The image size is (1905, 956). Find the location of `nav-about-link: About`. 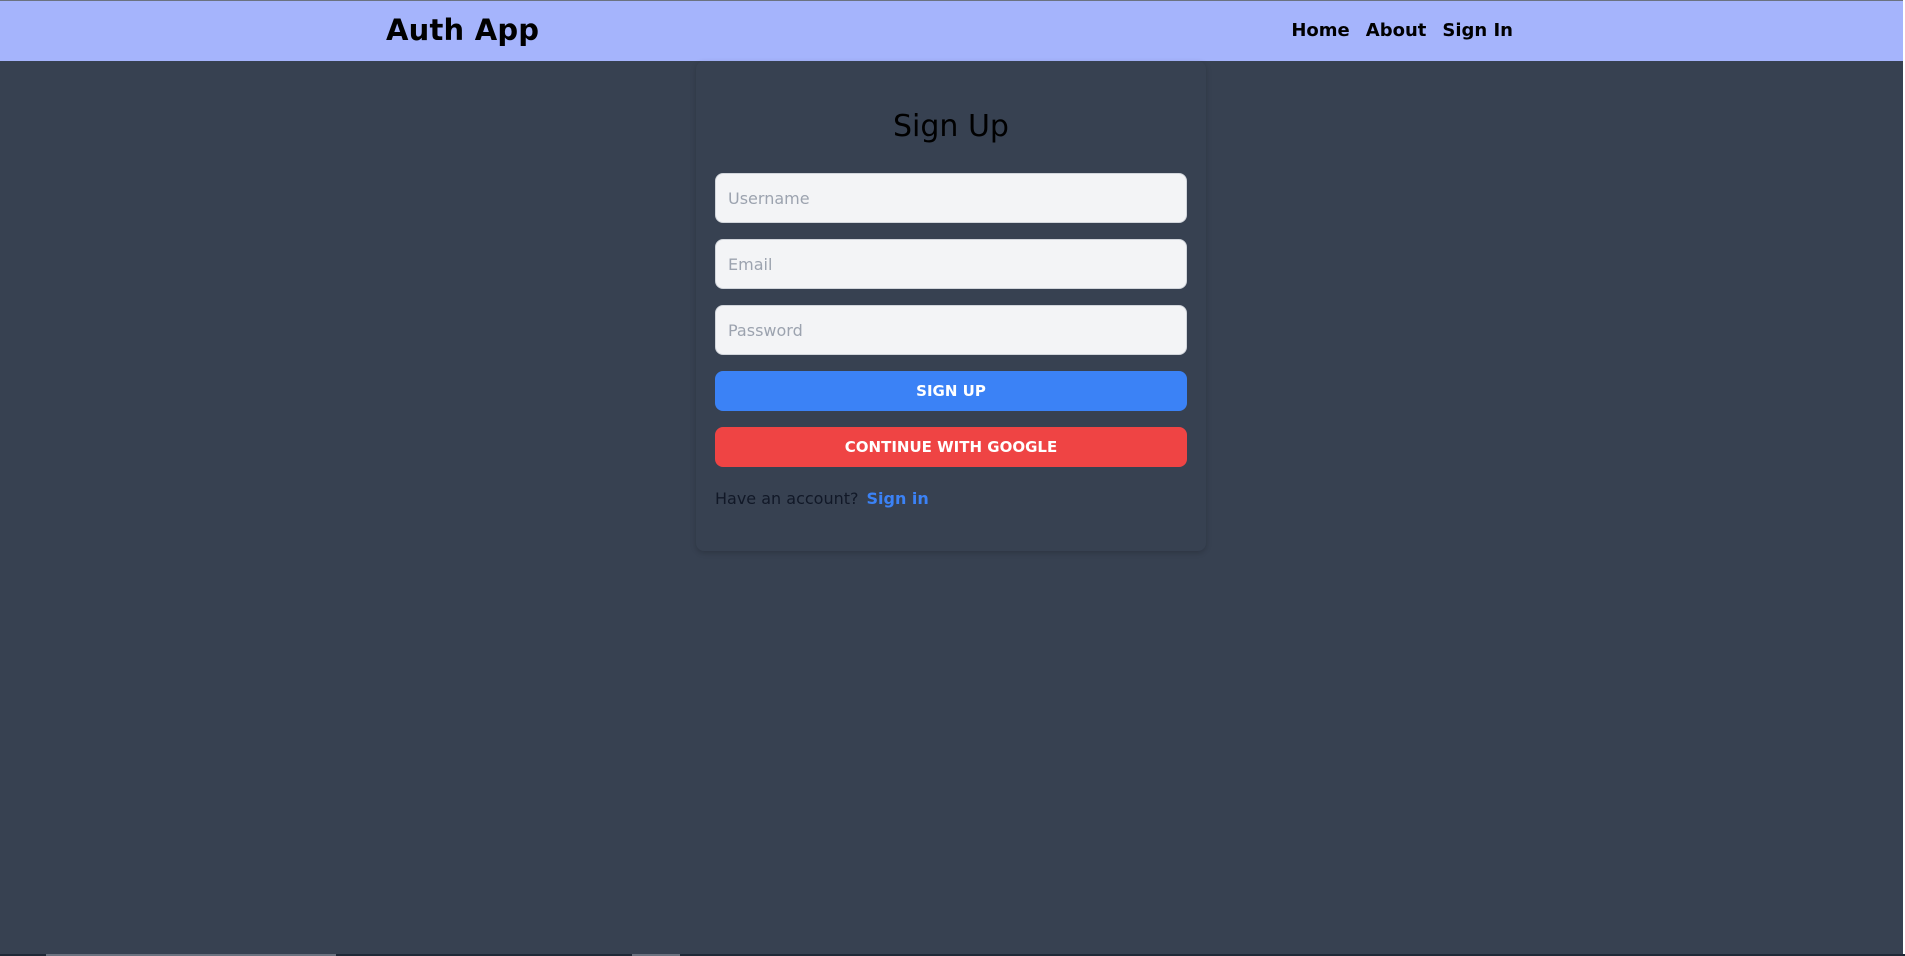

nav-about-link: About is located at coordinates (1396, 30).